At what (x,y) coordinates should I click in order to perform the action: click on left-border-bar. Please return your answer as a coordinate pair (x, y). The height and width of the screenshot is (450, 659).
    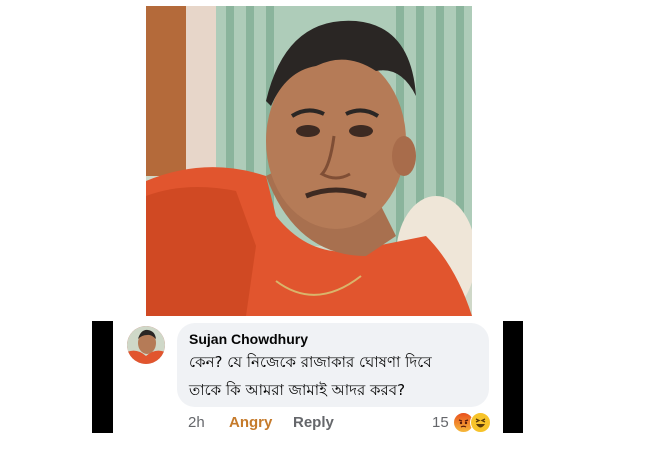
    Looking at the image, I should click on (102, 377).